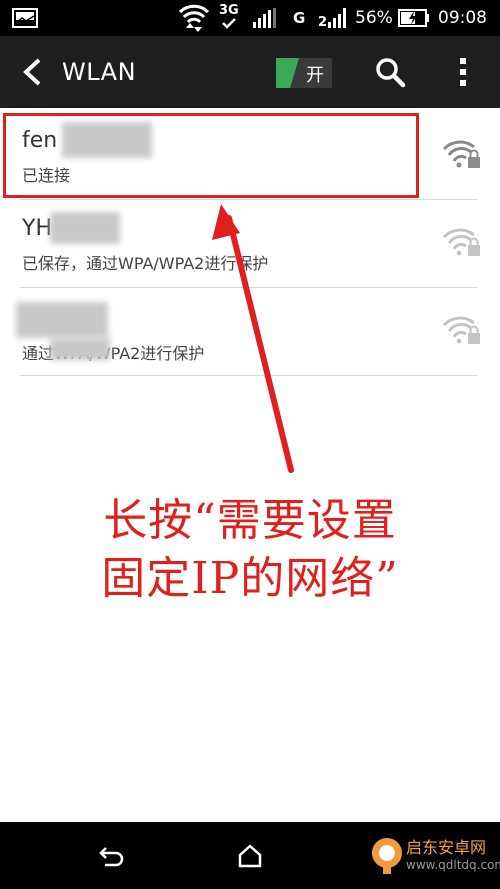  Describe the element at coordinates (250, 520) in the screenshot. I see `annotation-line-1: 长按“需要设置` at that location.